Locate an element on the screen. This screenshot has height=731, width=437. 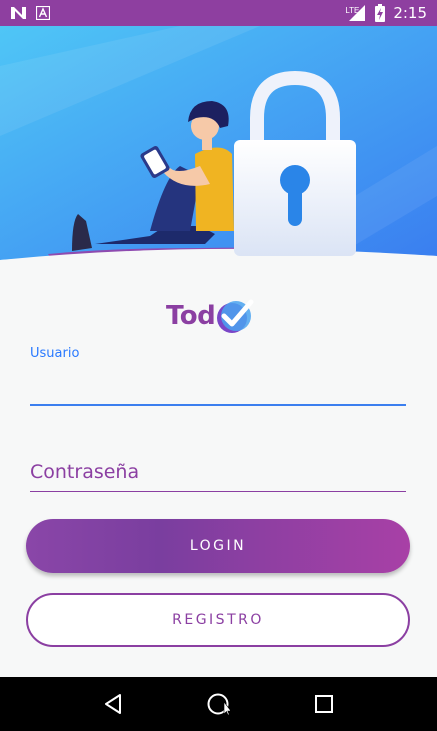
back-icon is located at coordinates (112, 704).